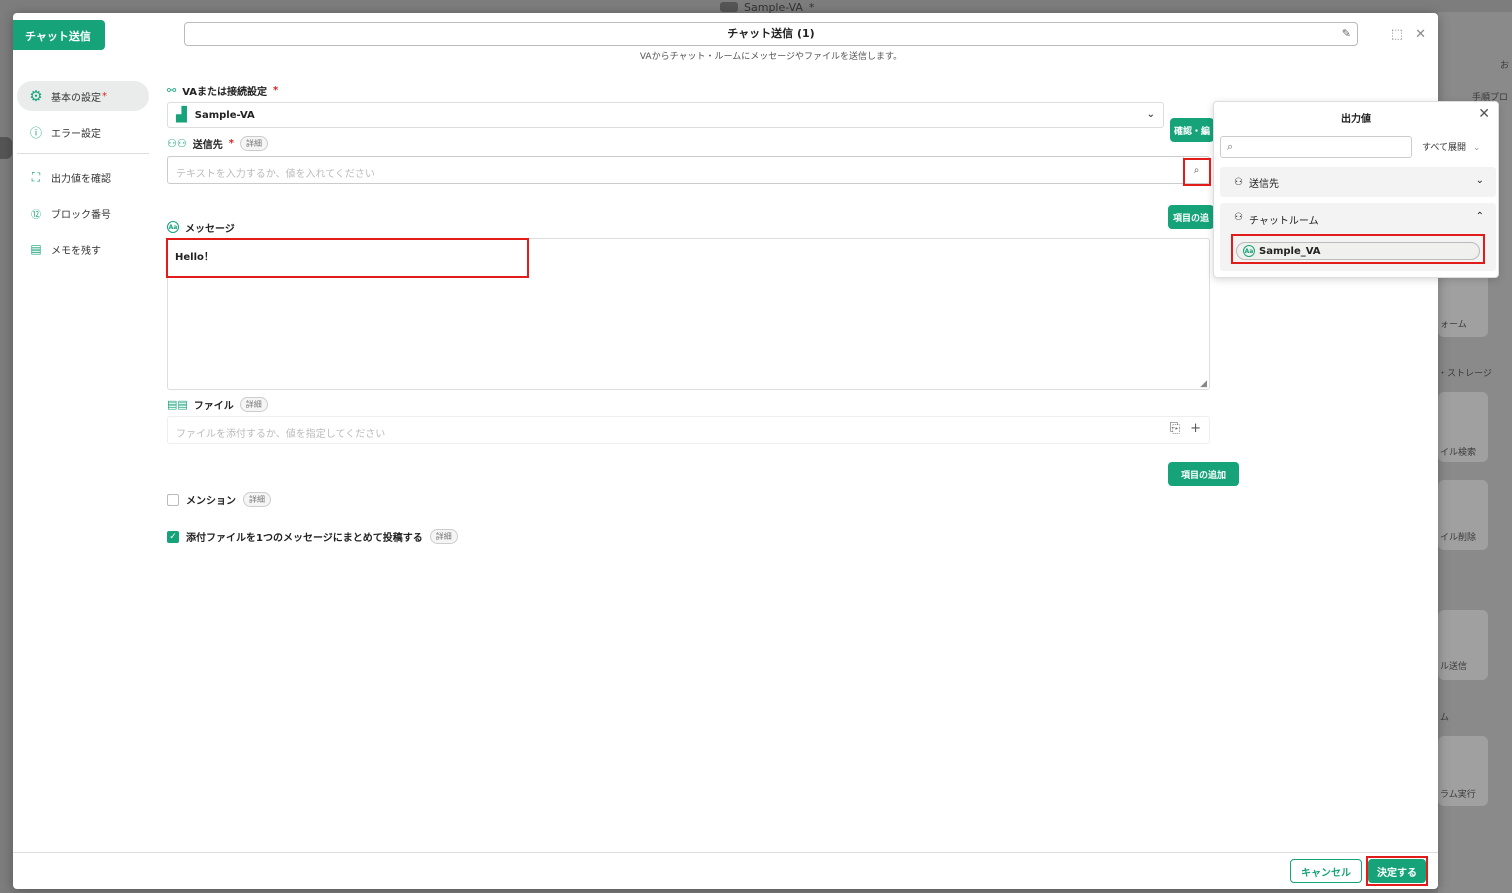 The width and height of the screenshot is (1512, 893). I want to click on plus-icon: +, so click(1195, 428).